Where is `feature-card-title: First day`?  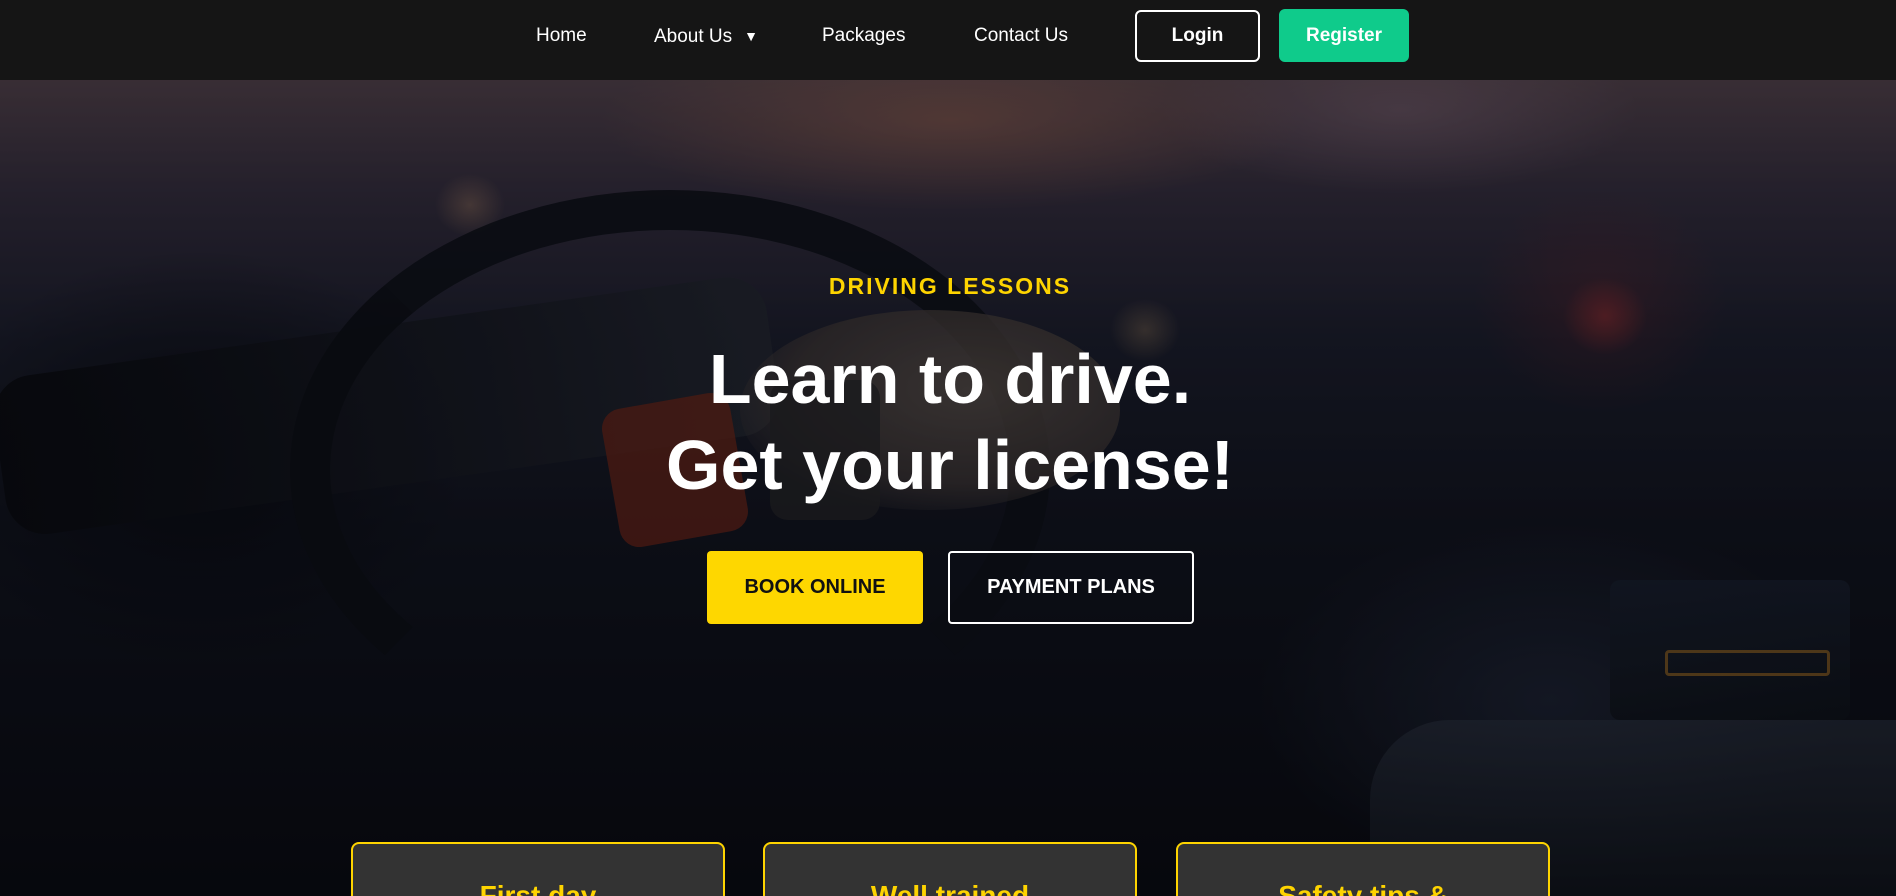
feature-card-title: First day is located at coordinates (538, 888).